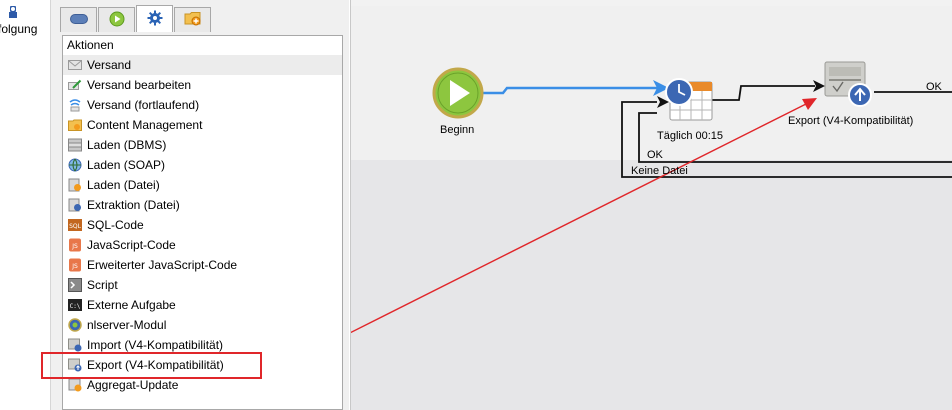  What do you see at coordinates (458, 93) in the screenshot?
I see `start-play-icon` at bounding box center [458, 93].